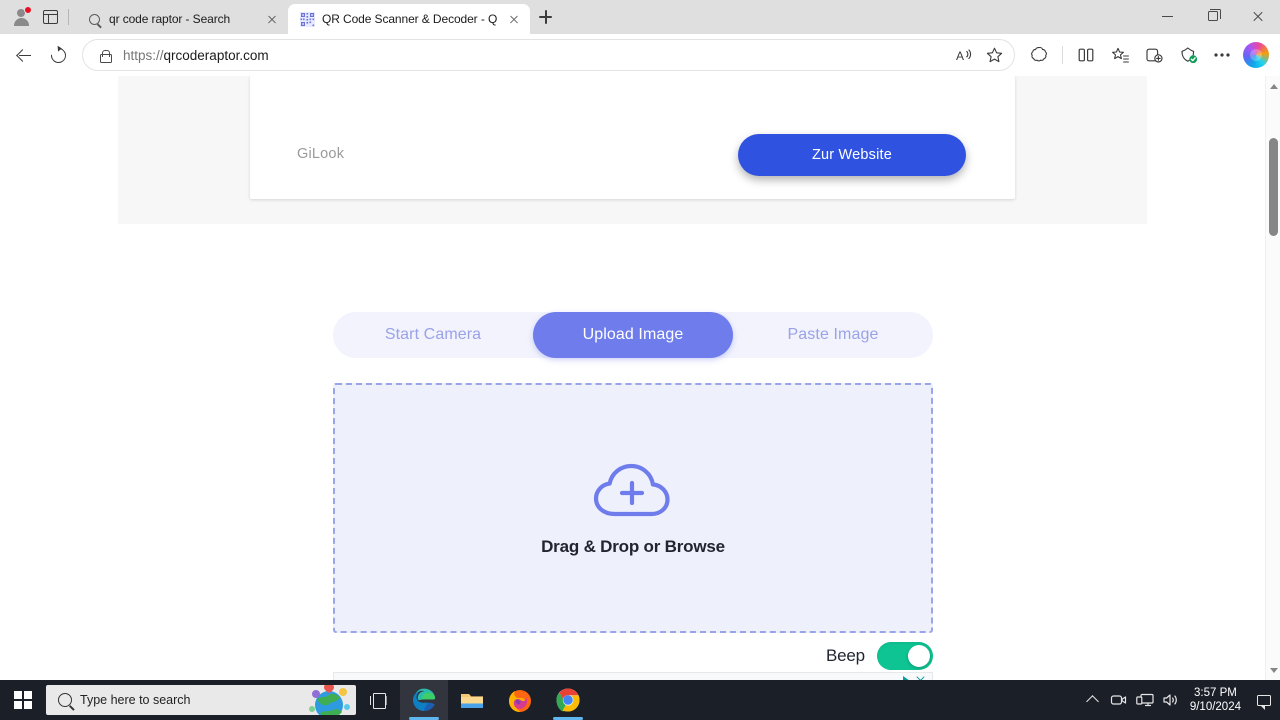 The height and width of the screenshot is (720, 1280). I want to click on start-button, so click(23, 700).